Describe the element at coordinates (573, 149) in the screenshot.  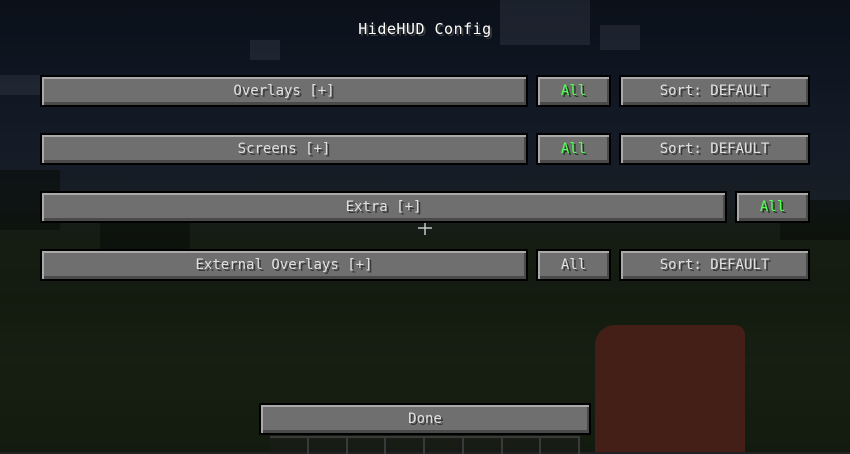
I see `screens-all-button: All` at that location.